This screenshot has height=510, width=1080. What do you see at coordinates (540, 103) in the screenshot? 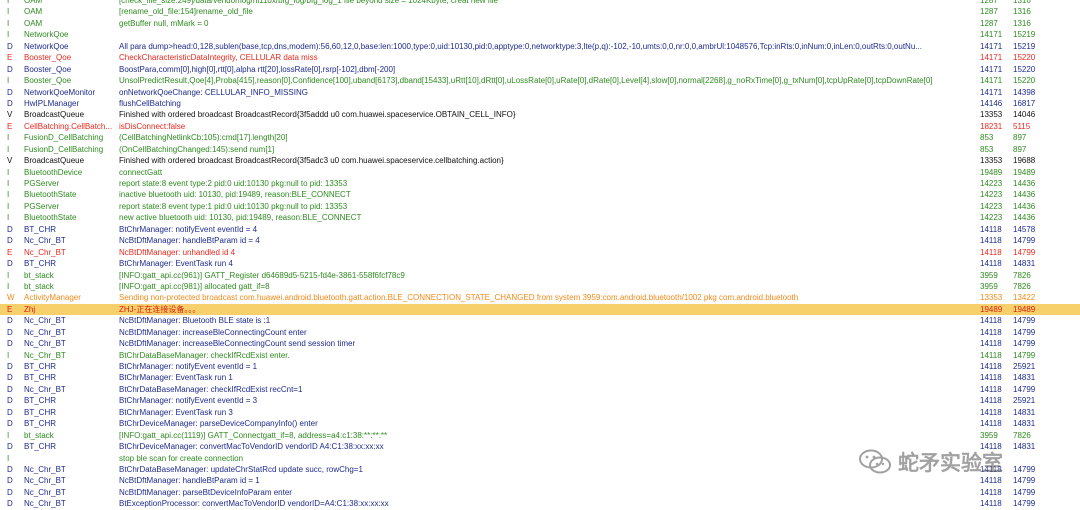
I see `log-row: D HwIPLManager flushCellBatching 14146 16817` at bounding box center [540, 103].